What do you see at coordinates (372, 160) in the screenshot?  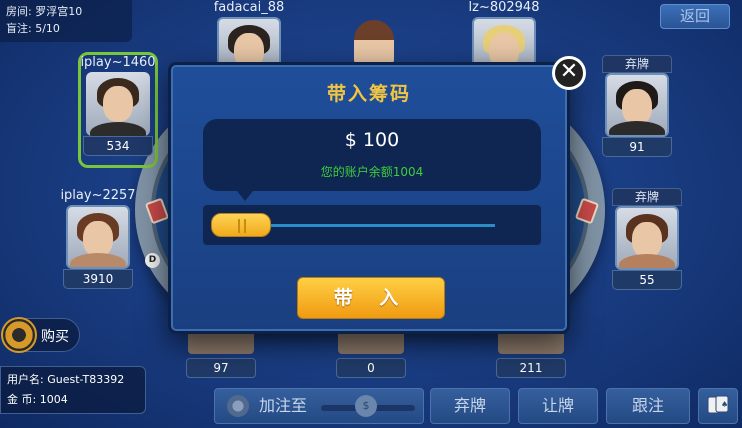 I see `amount-display: $ 100 您的账户余额1004` at bounding box center [372, 160].